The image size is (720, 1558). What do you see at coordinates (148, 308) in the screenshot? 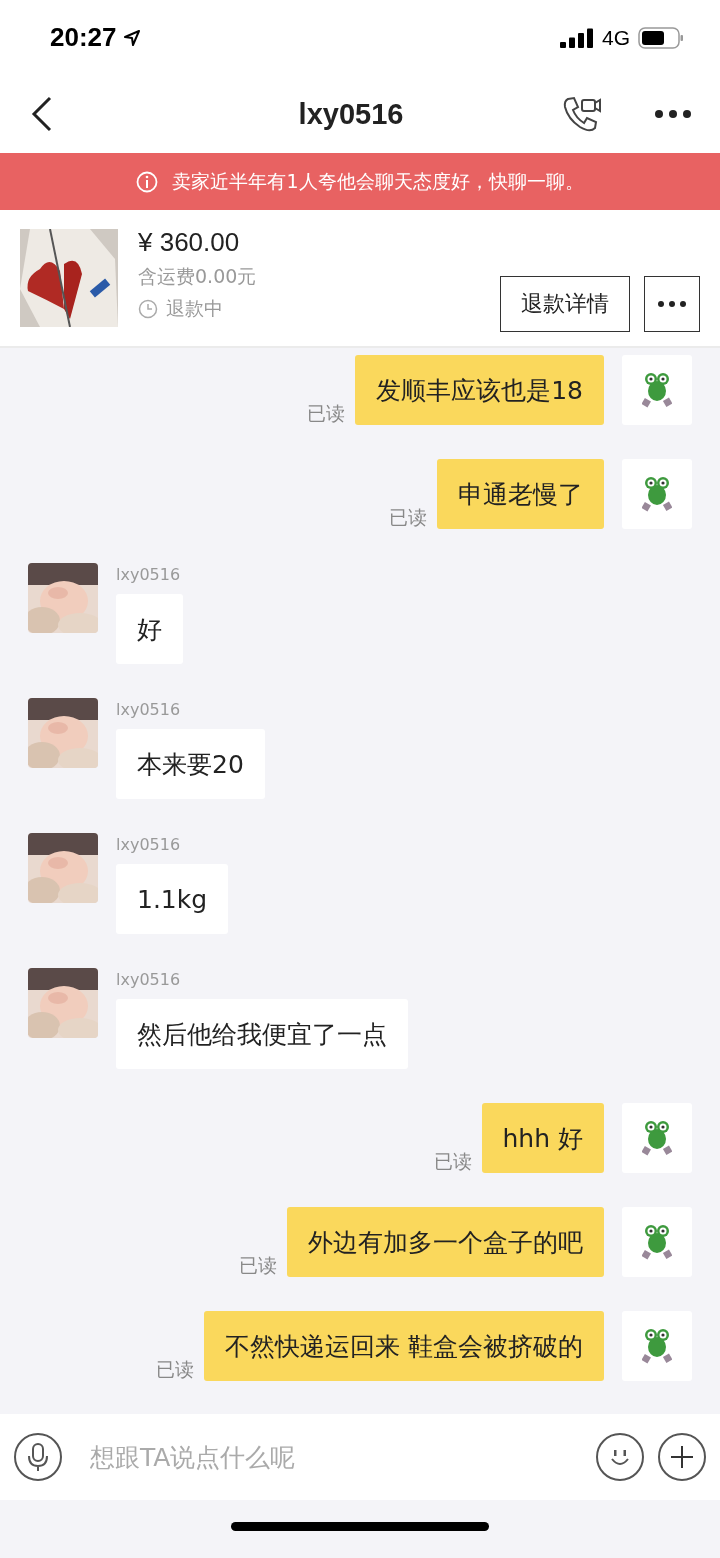
I see `clock-icon` at bounding box center [148, 308].